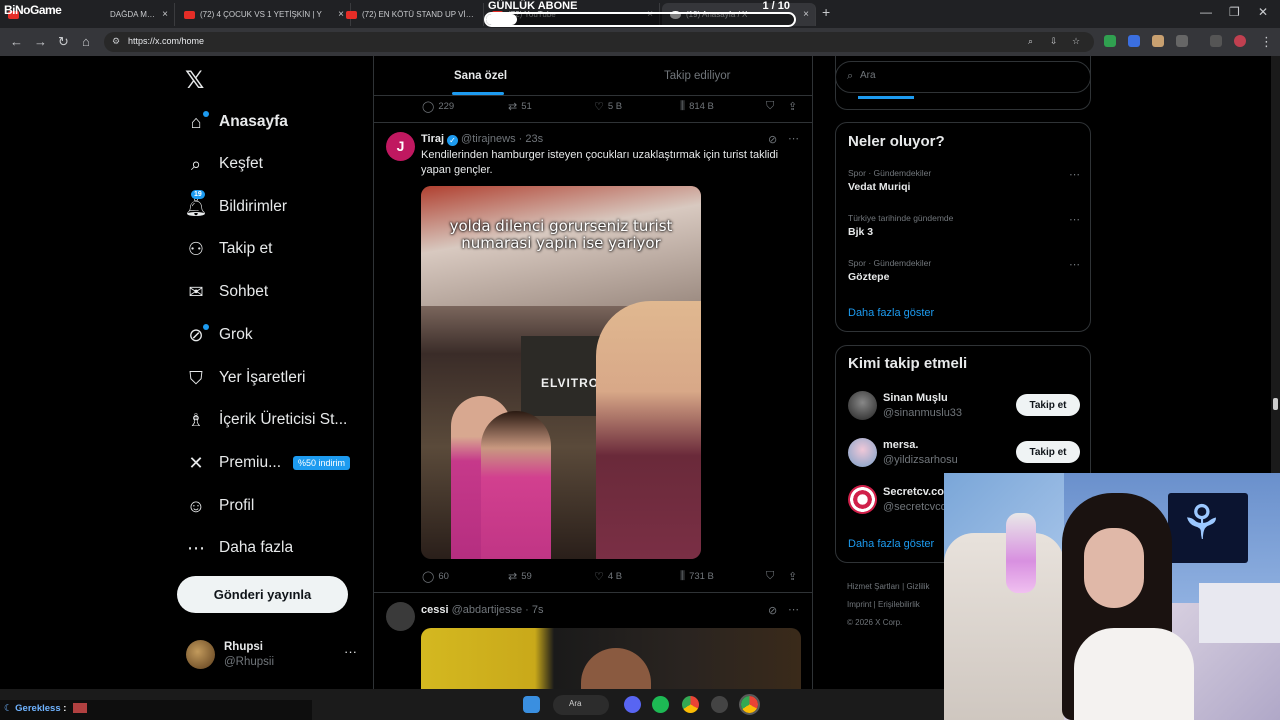 This screenshot has width=1280, height=720. What do you see at coordinates (63, 42) in the screenshot?
I see `reload-icon: ↻` at bounding box center [63, 42].